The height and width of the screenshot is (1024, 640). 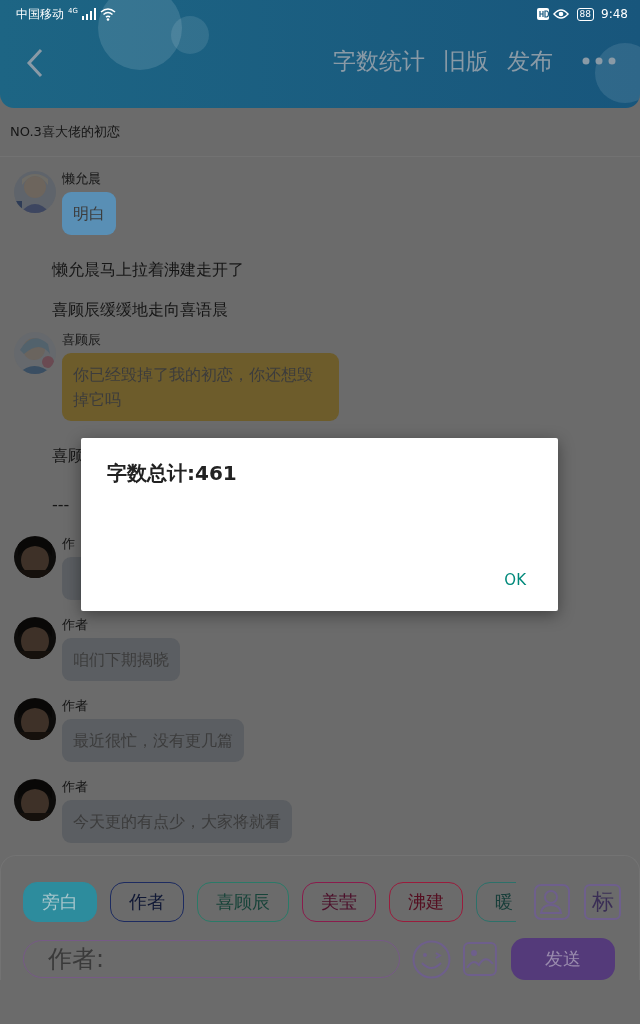 I want to click on wifi-icon, so click(x=107, y=14).